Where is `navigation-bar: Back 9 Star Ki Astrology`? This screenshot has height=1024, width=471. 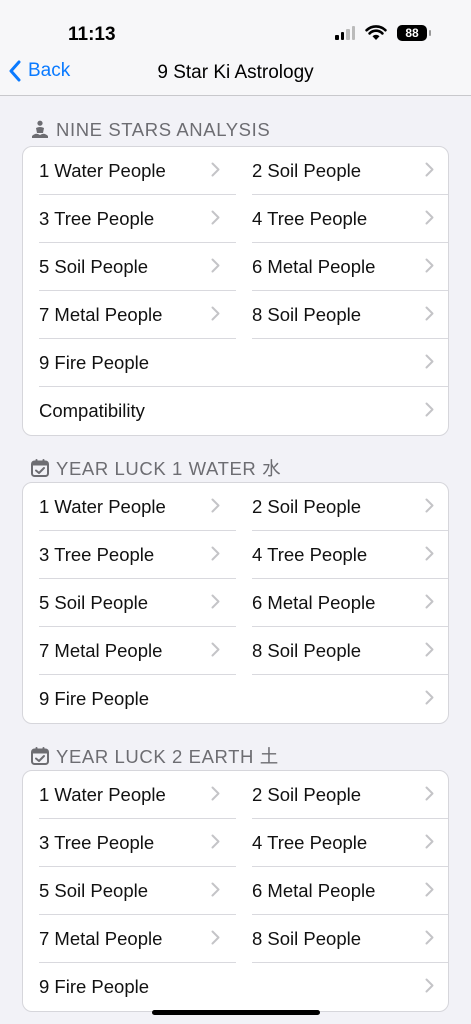 navigation-bar: Back 9 Star Ki Astrology is located at coordinates (235, 76).